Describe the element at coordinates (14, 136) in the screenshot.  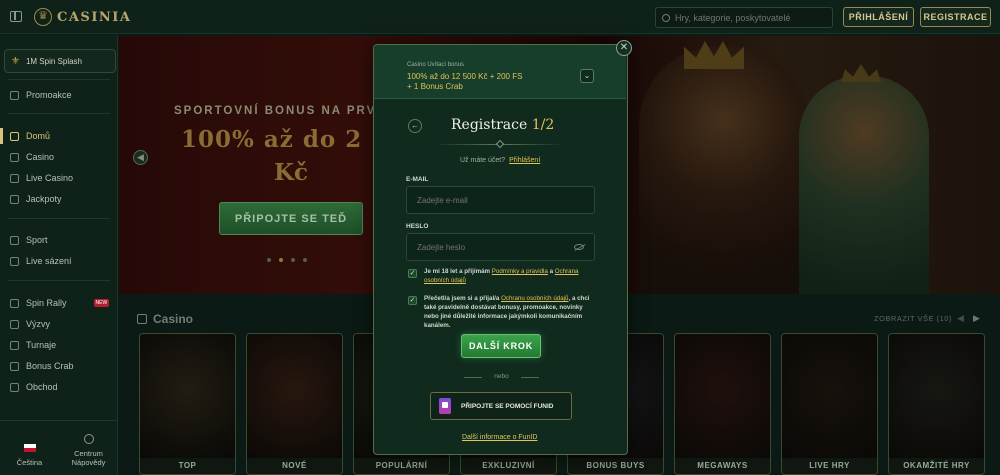
I see `home-icon` at that location.